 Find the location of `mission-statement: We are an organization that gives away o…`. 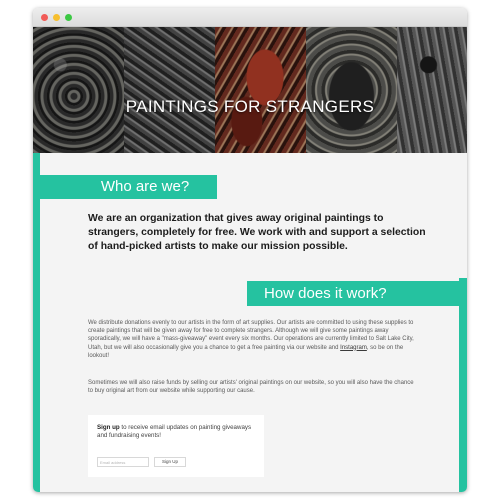

mission-statement: We are an organization that gives away o… is located at coordinates (257, 232).